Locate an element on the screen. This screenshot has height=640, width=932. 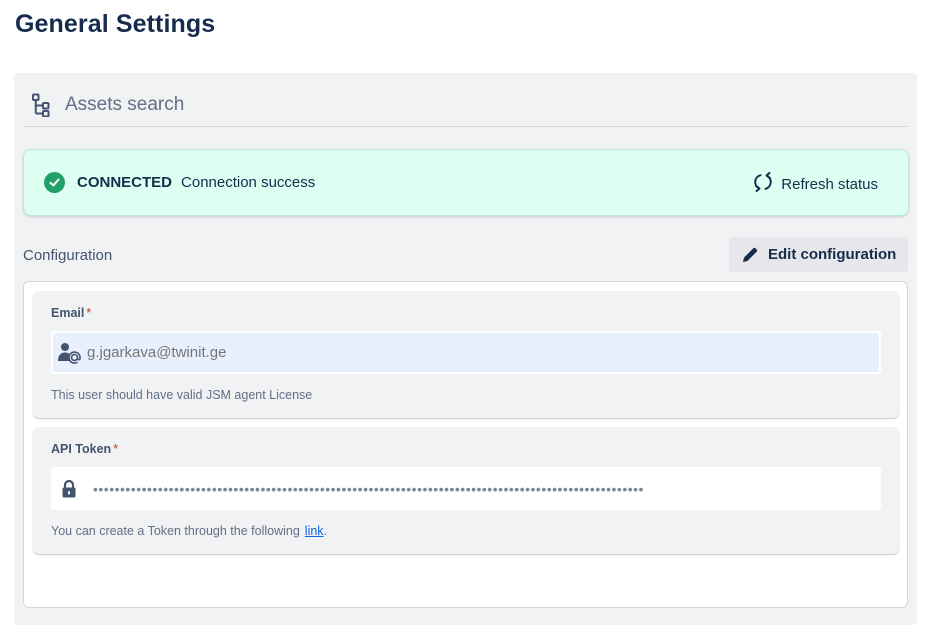
email-input is located at coordinates (472, 352).